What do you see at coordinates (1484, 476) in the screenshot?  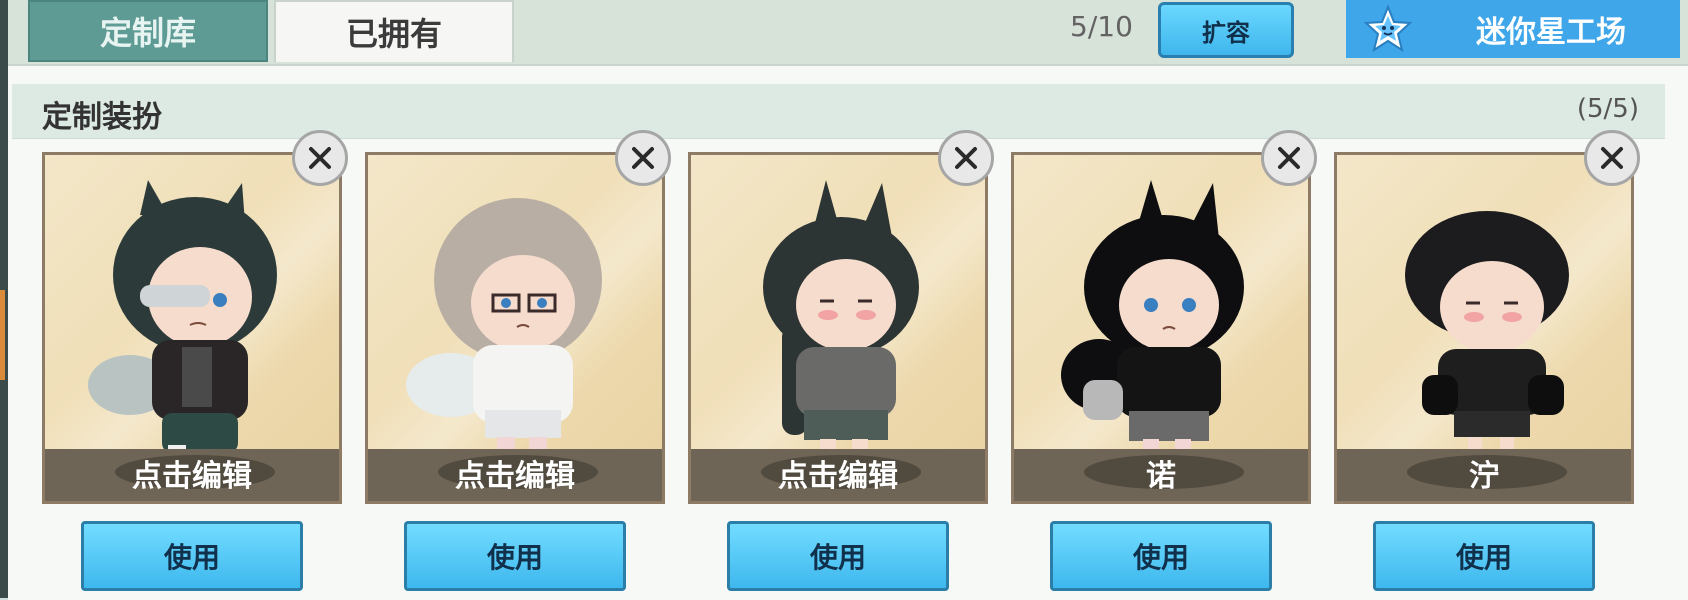 I see `outfit-name: 泞` at bounding box center [1484, 476].